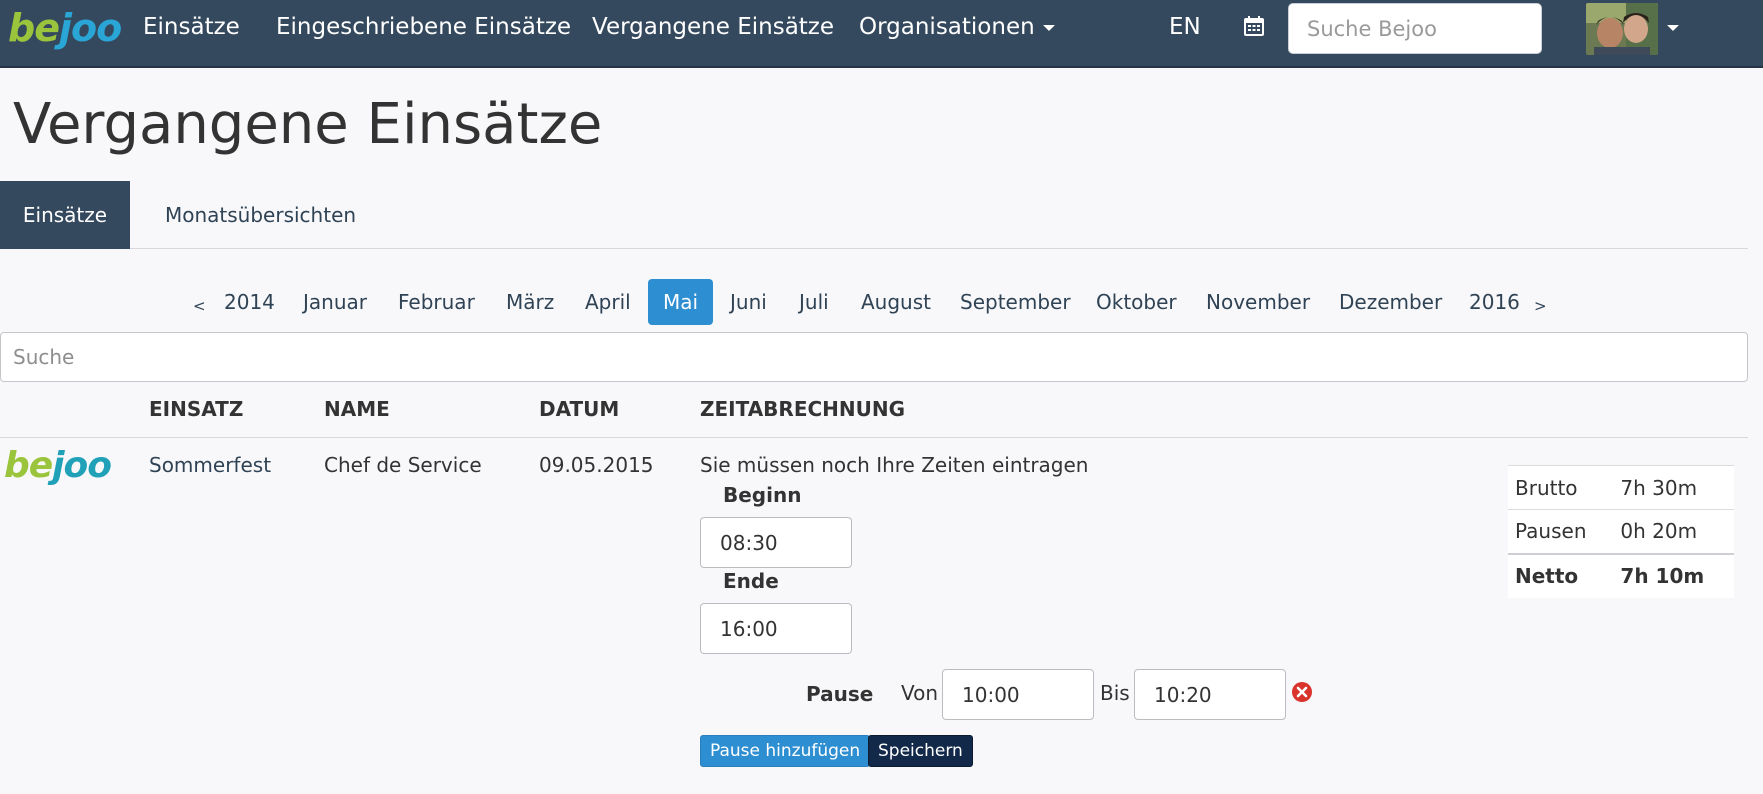 The width and height of the screenshot is (1763, 794). What do you see at coordinates (1254, 26) in the screenshot?
I see `calendar-icon` at bounding box center [1254, 26].